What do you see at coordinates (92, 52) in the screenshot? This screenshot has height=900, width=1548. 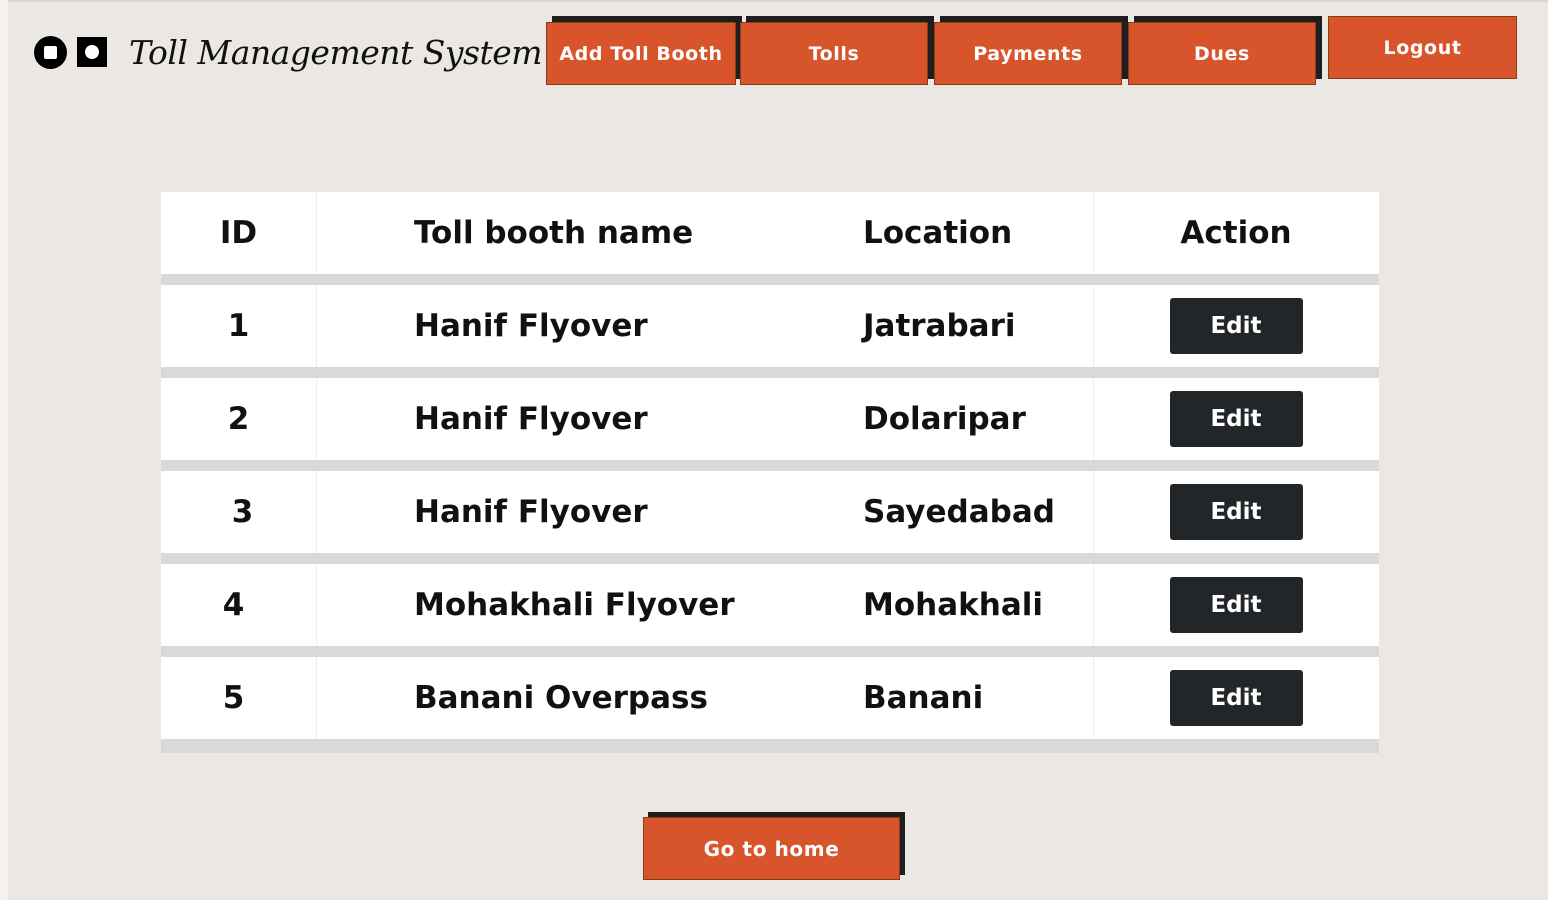 I see `logo-square-icon` at bounding box center [92, 52].